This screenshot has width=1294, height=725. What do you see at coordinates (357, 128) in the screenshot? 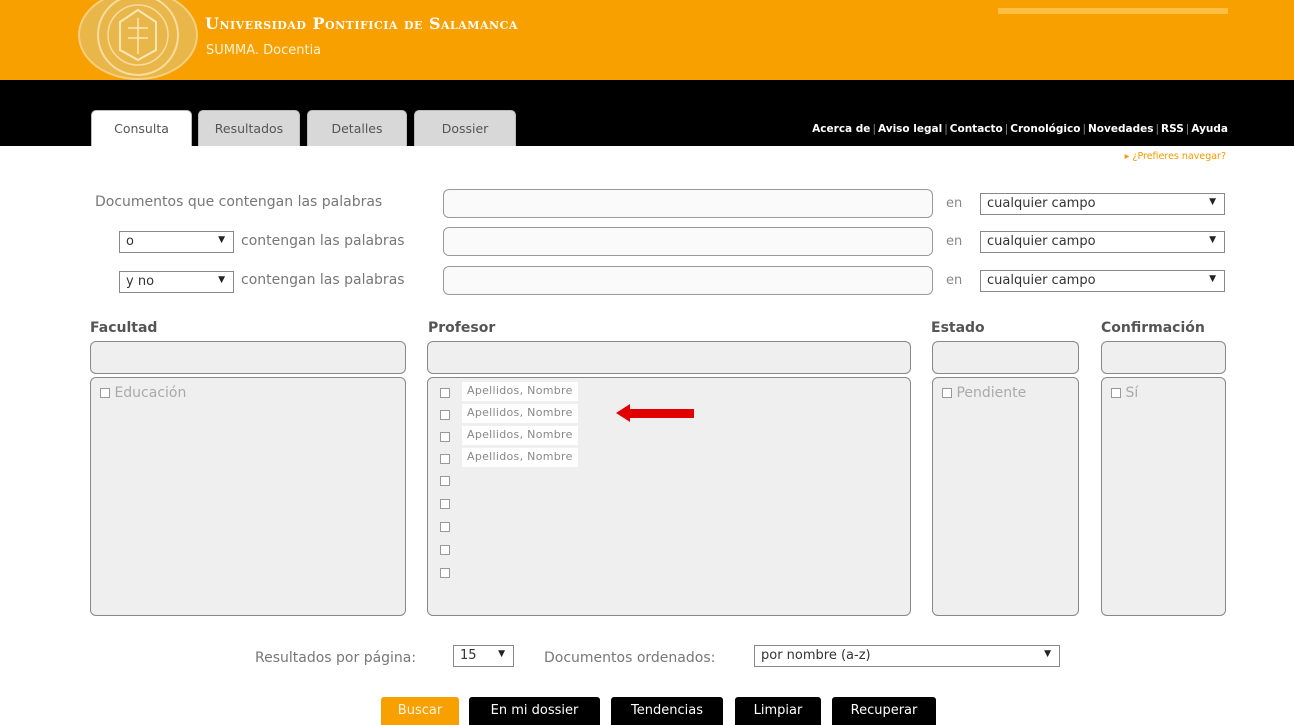
I see `tab-detalles: Detalles` at bounding box center [357, 128].